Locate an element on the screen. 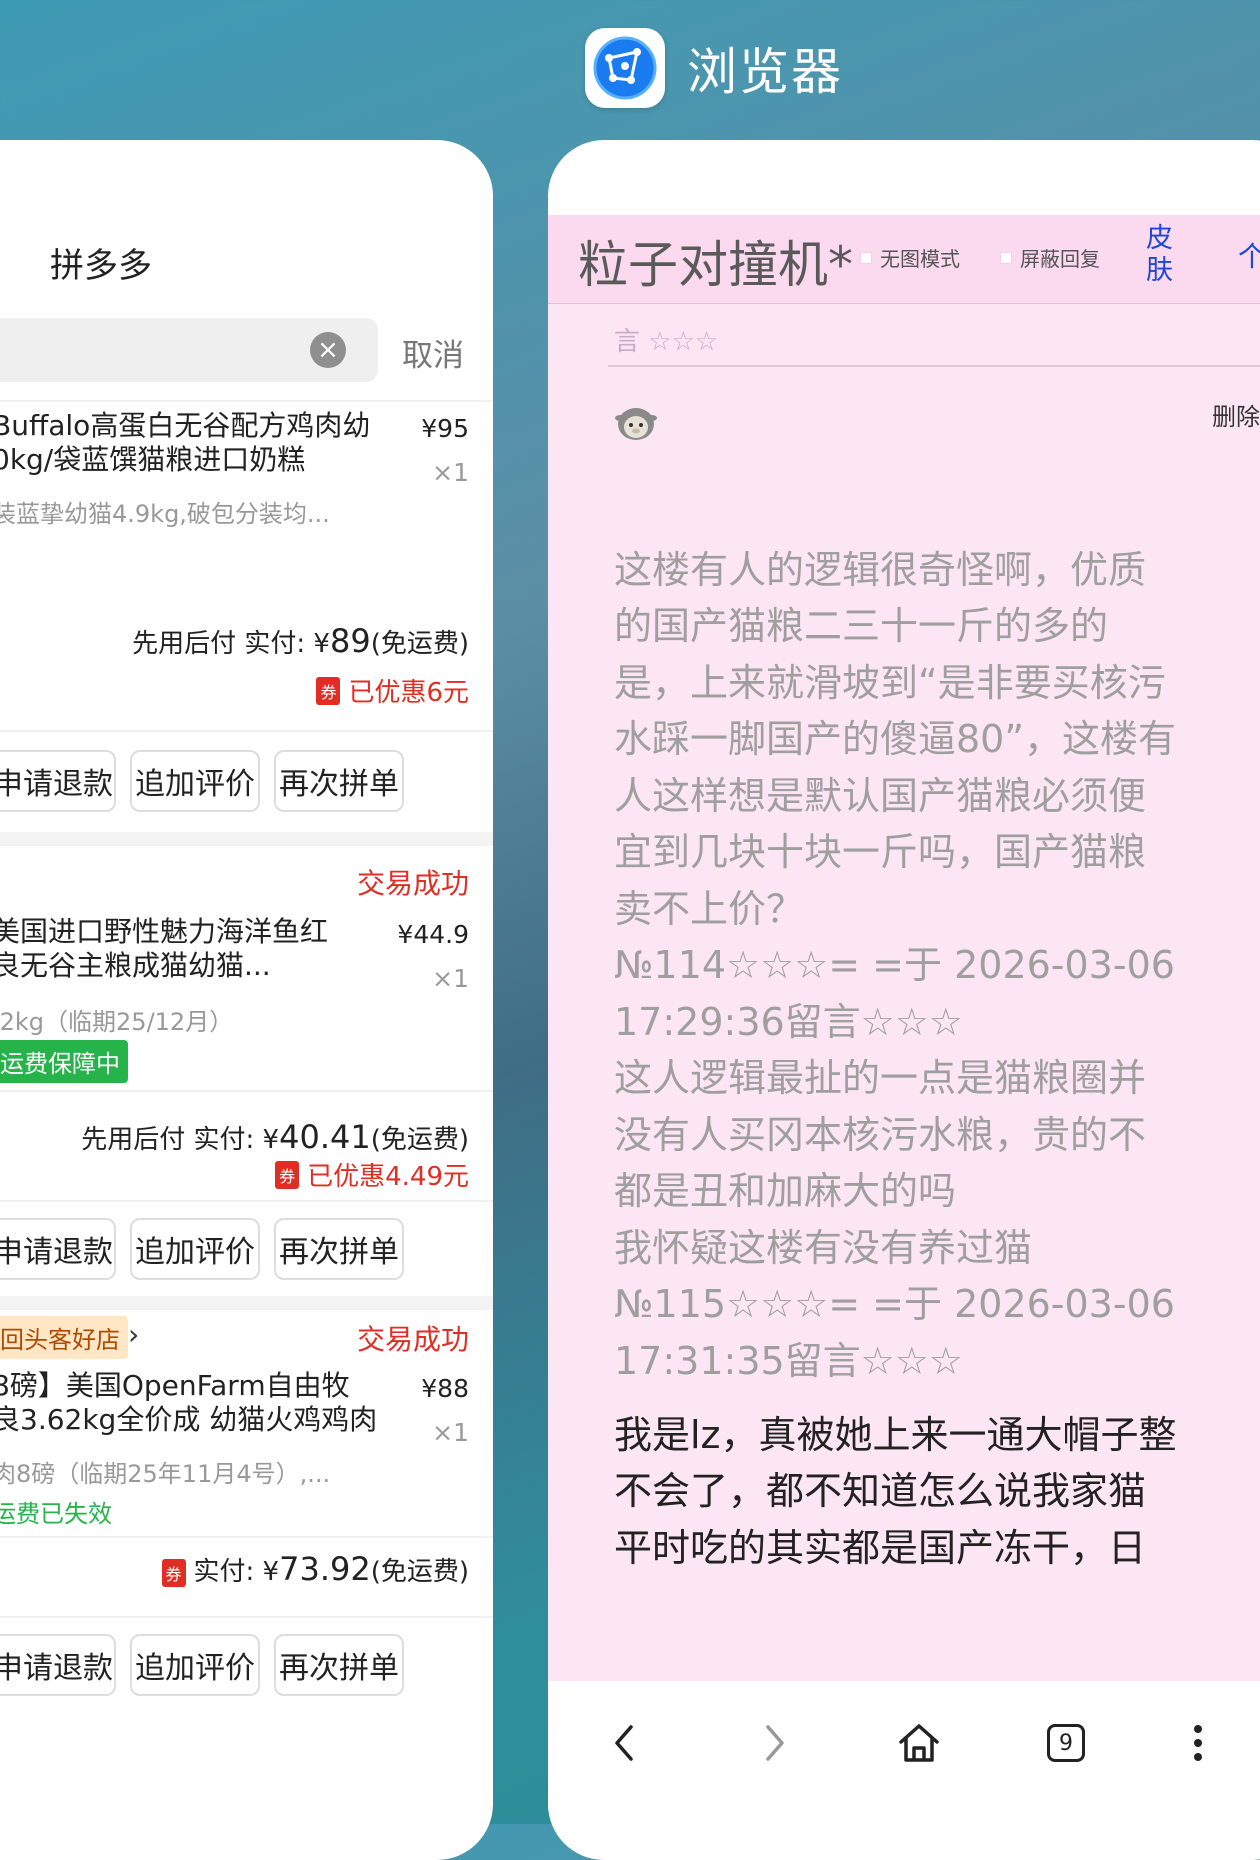 This screenshot has width=1260, height=1860. sheep-avatar-icon is located at coordinates (636, 424).